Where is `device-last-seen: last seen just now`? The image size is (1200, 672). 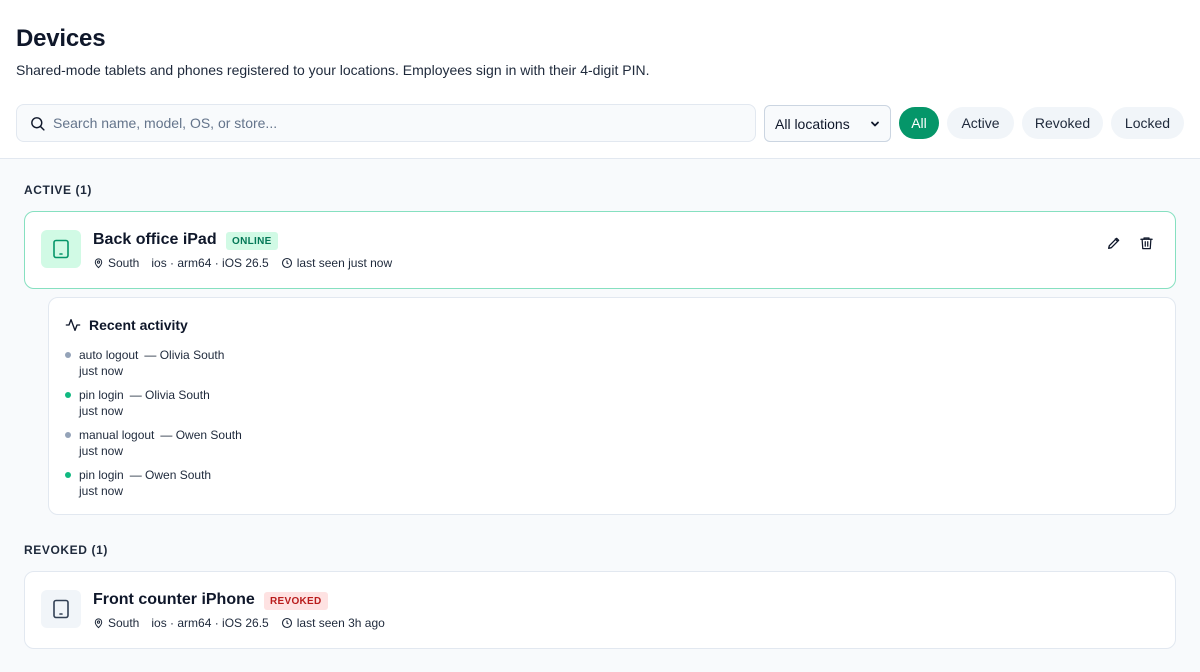 device-last-seen: last seen just now is located at coordinates (344, 263).